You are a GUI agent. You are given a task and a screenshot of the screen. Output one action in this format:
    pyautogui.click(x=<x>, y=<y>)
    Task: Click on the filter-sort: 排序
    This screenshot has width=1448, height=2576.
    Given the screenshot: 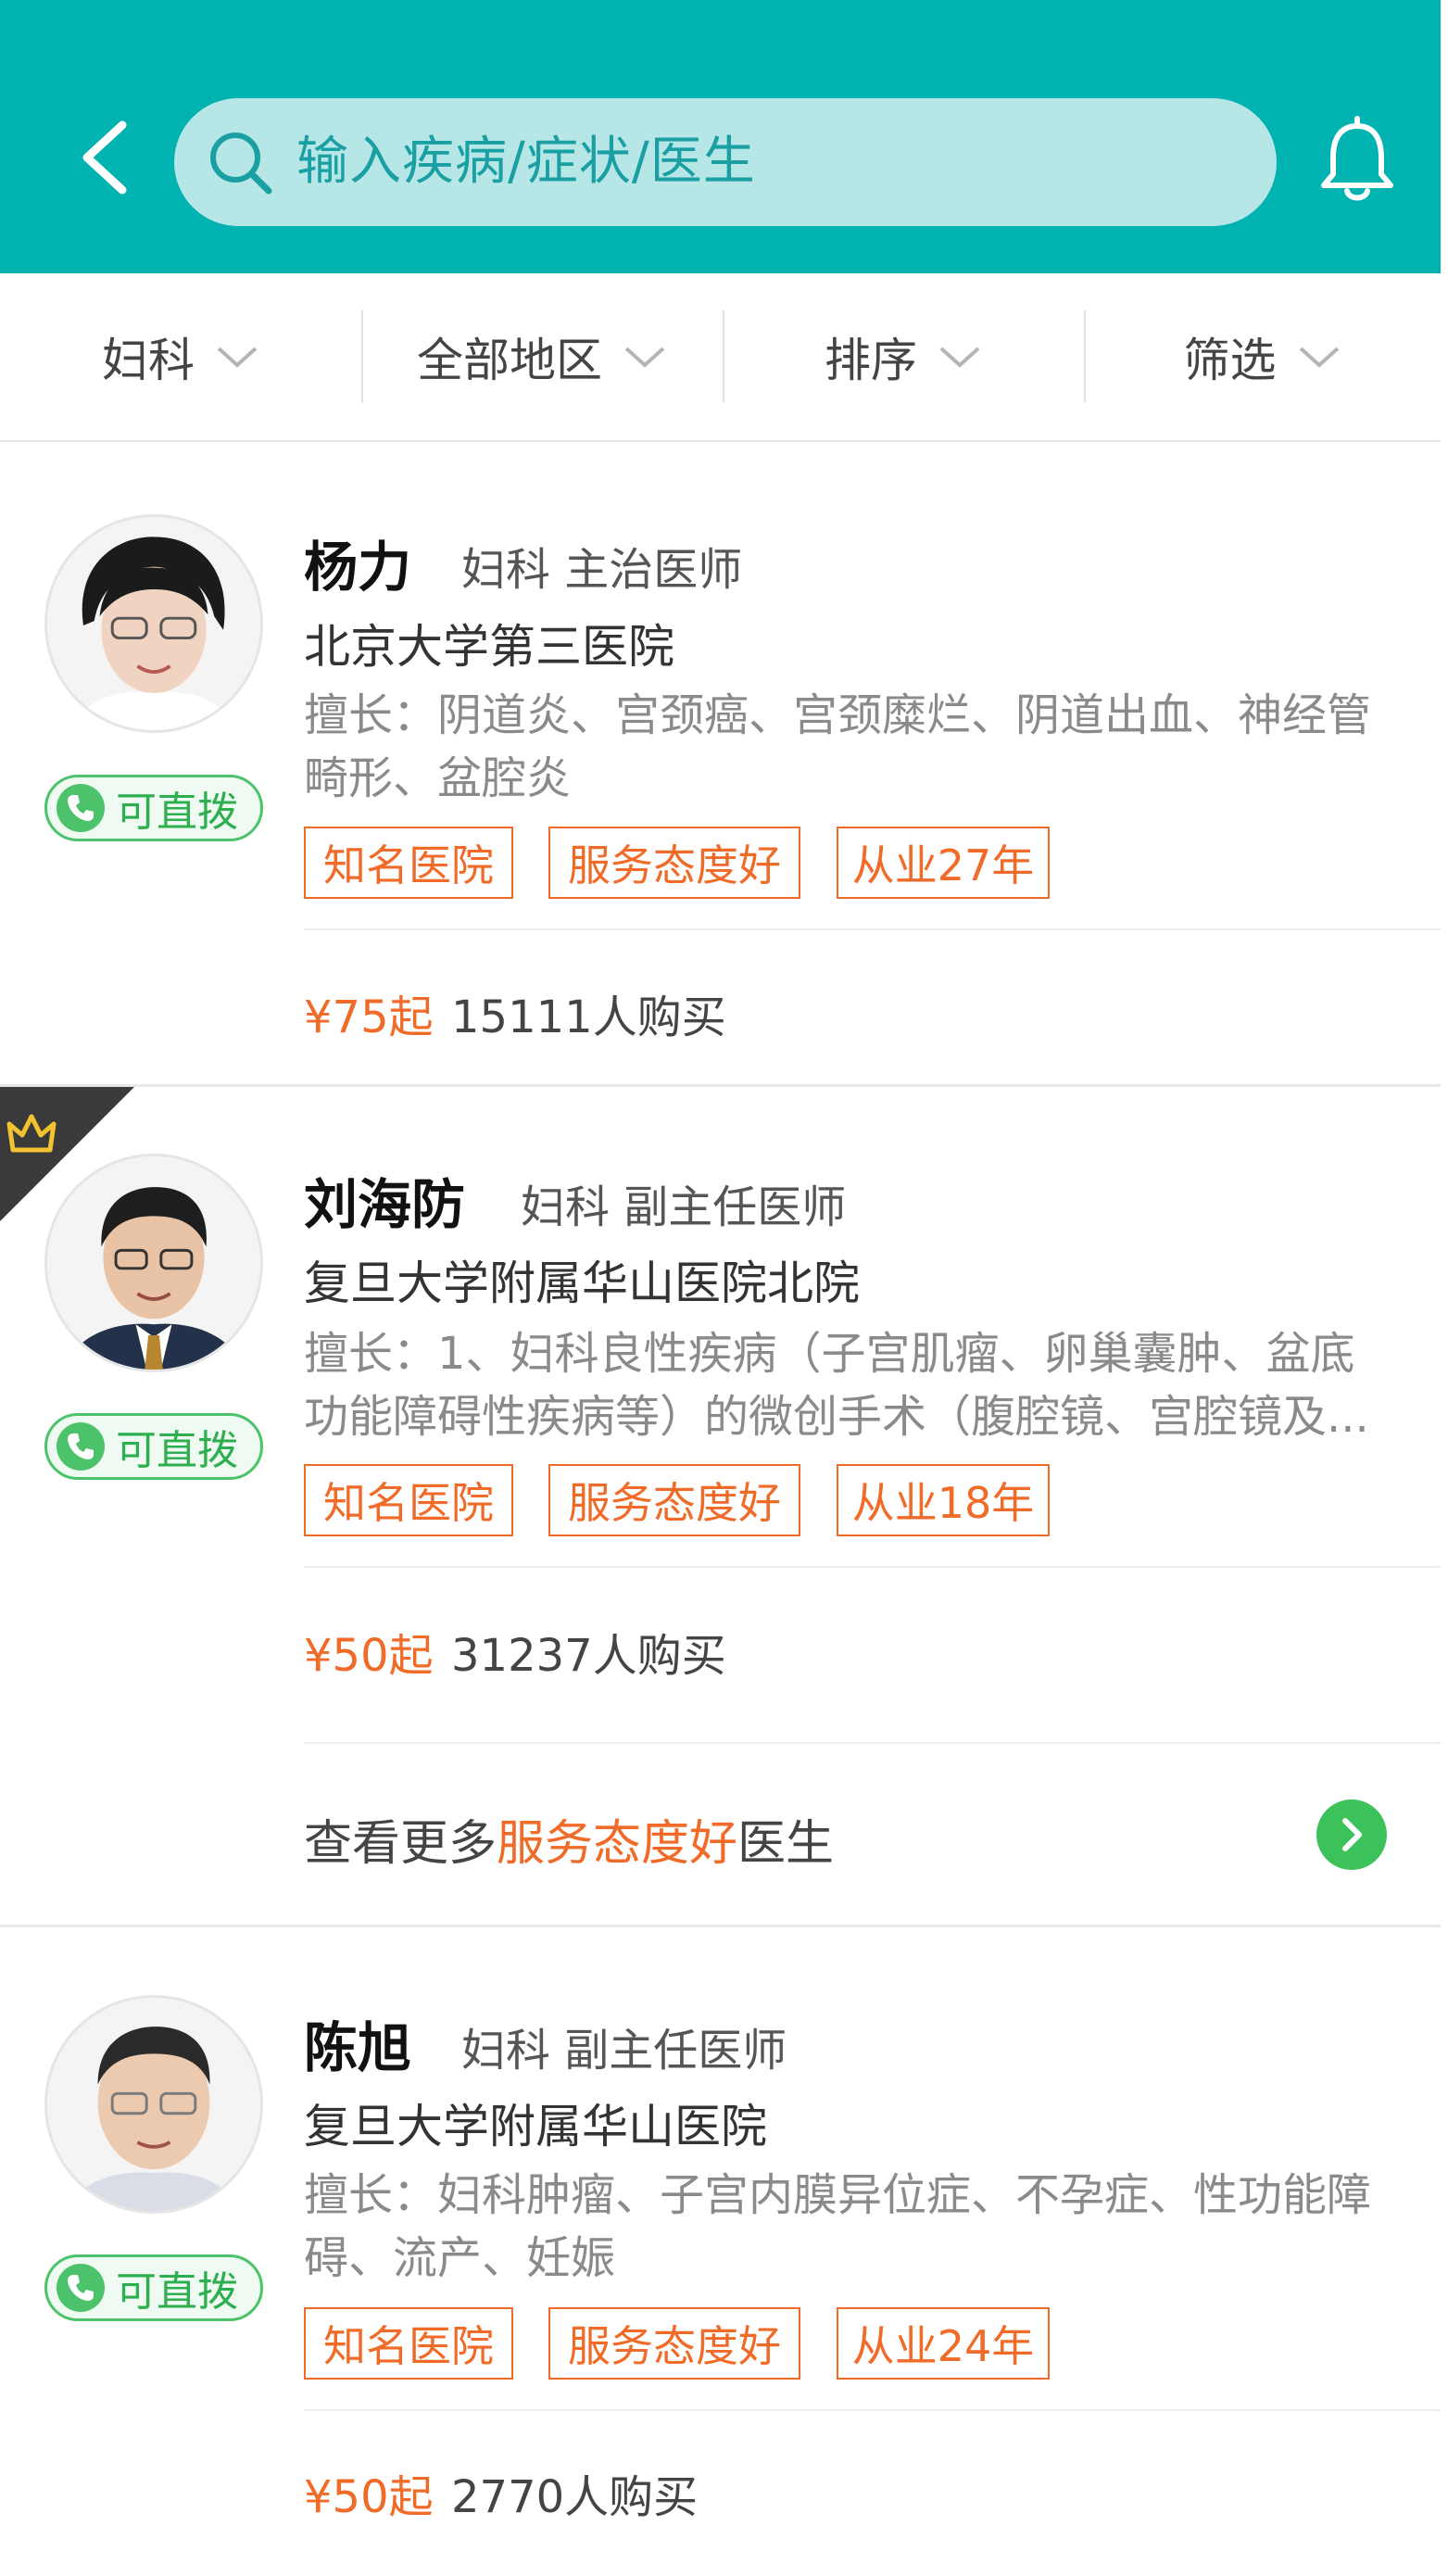 What is the action you would take?
    pyautogui.click(x=903, y=356)
    